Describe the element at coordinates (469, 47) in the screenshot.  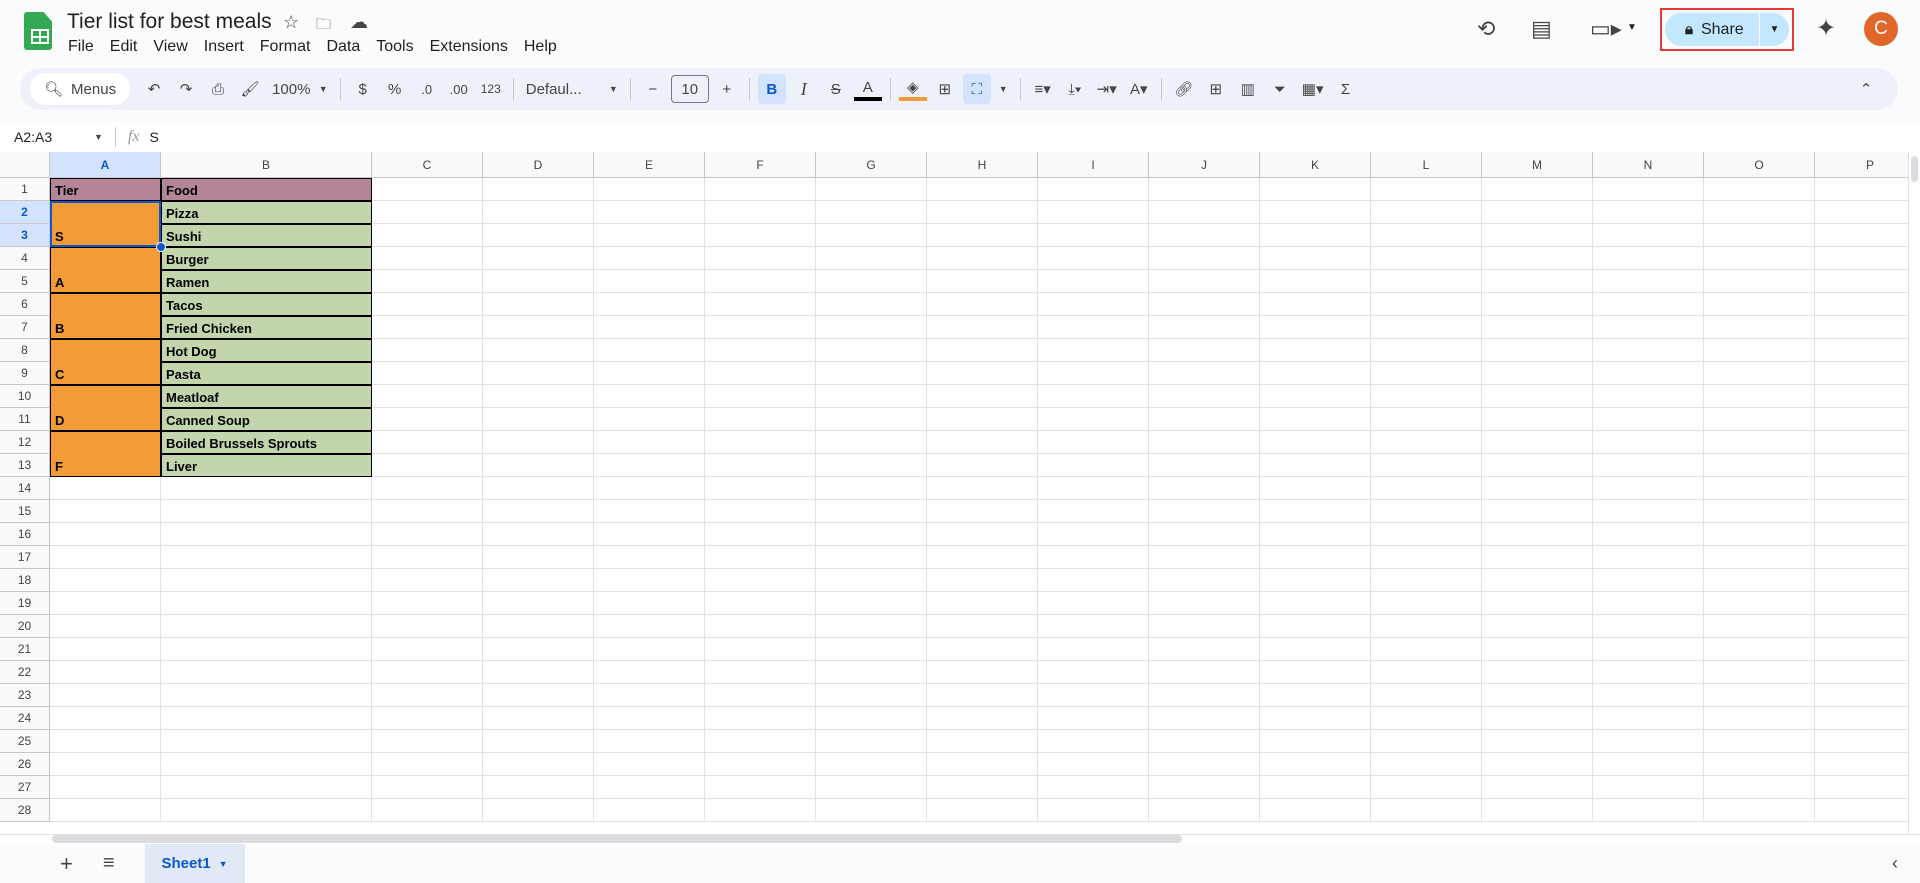
I see `menu-extensions: Extensions` at that location.